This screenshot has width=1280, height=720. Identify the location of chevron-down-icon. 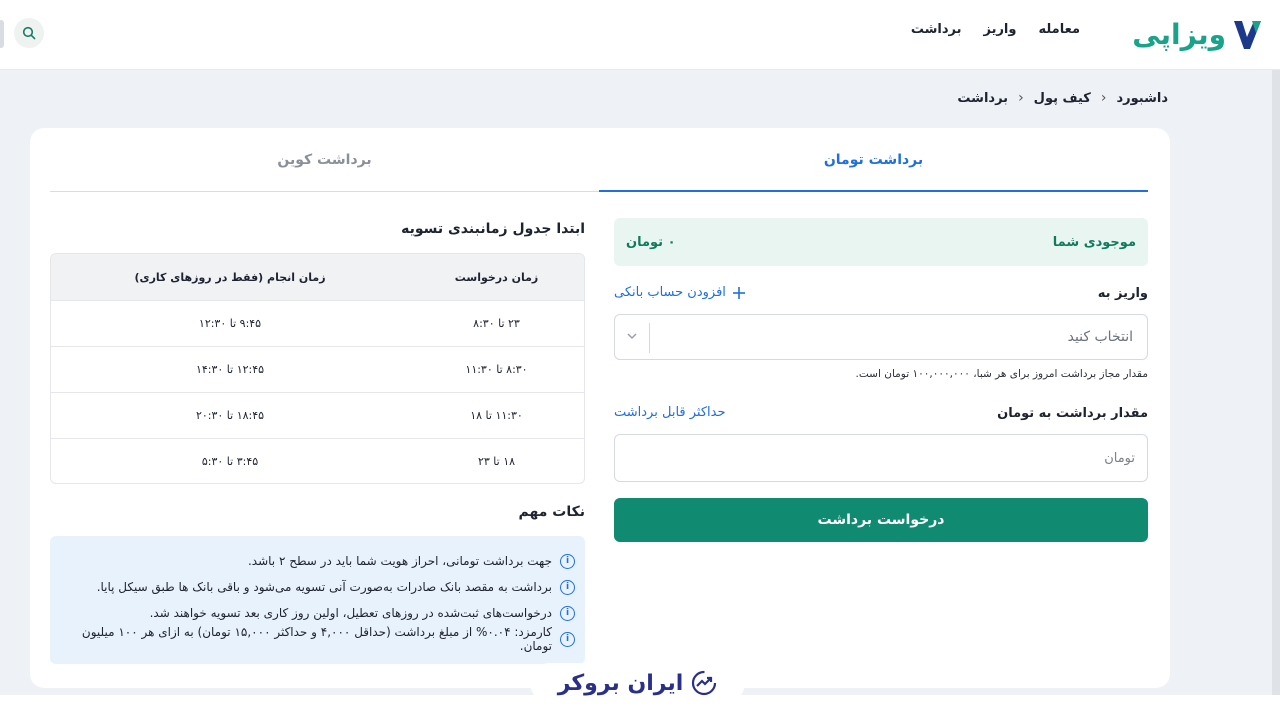
(632, 336).